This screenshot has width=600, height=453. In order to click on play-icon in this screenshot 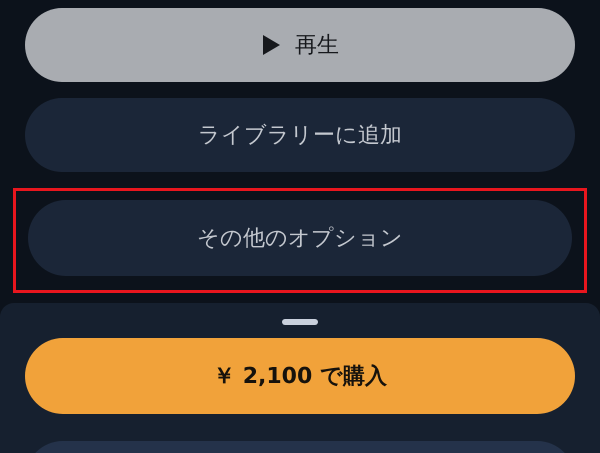, I will do `click(271, 45)`.